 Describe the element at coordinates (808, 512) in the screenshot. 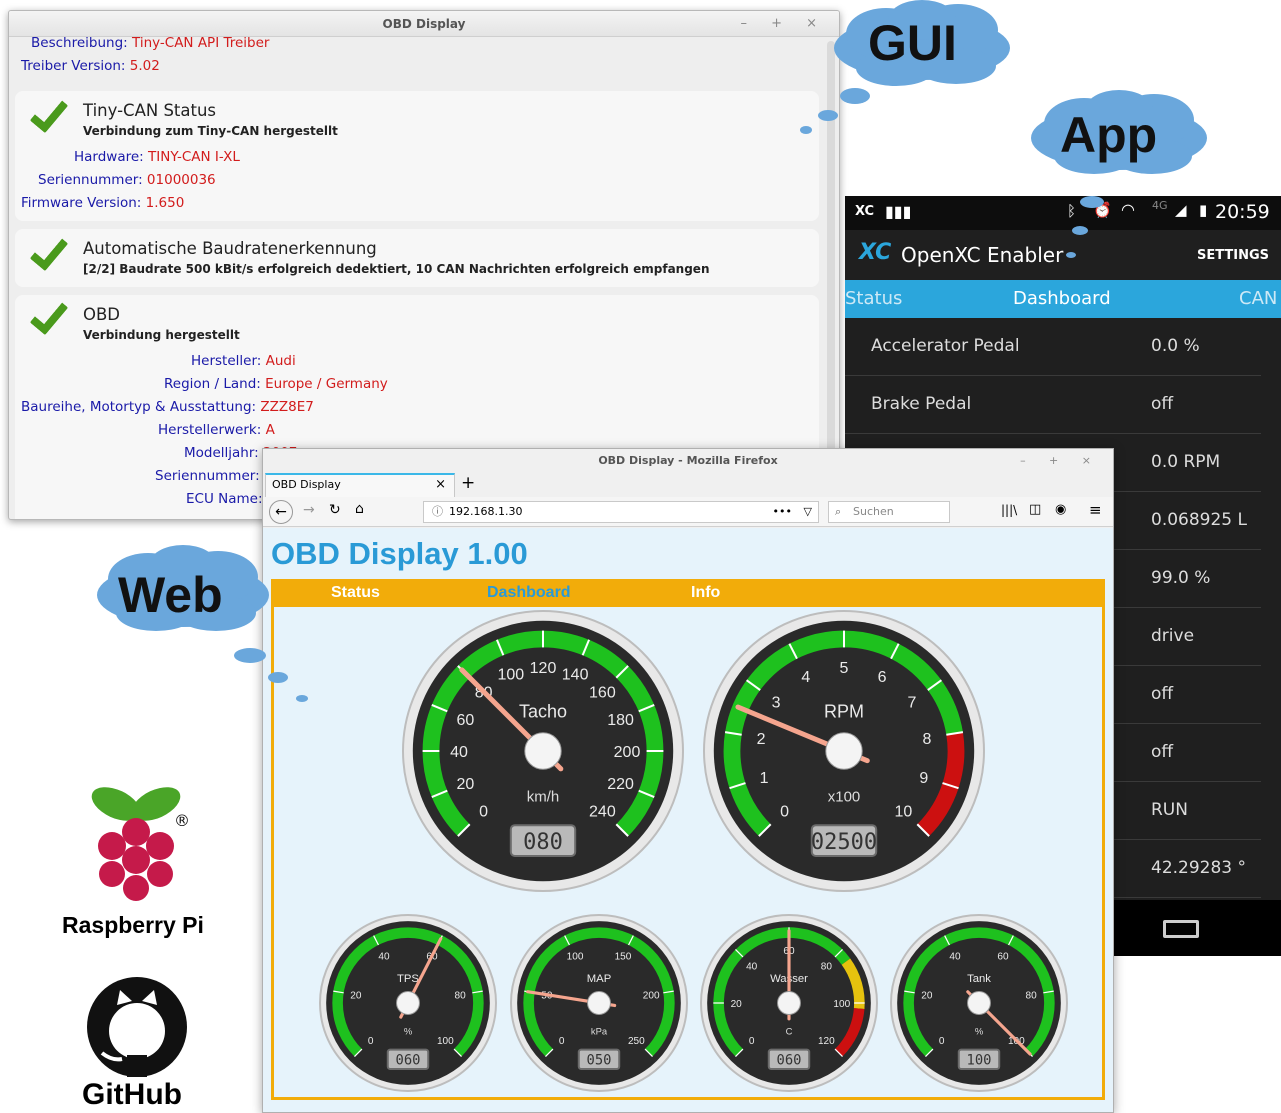

I see `pocket-icon: ▽` at that location.